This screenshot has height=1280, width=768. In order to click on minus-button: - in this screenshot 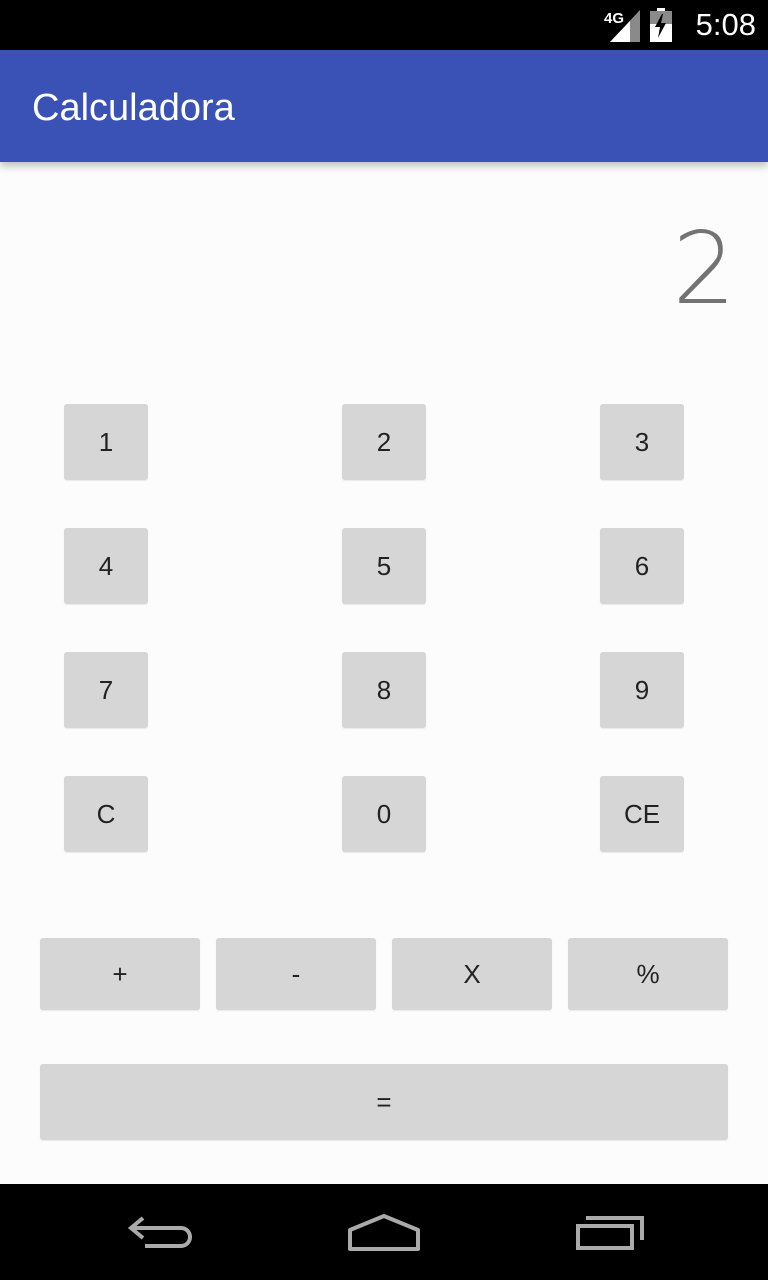, I will do `click(296, 974)`.